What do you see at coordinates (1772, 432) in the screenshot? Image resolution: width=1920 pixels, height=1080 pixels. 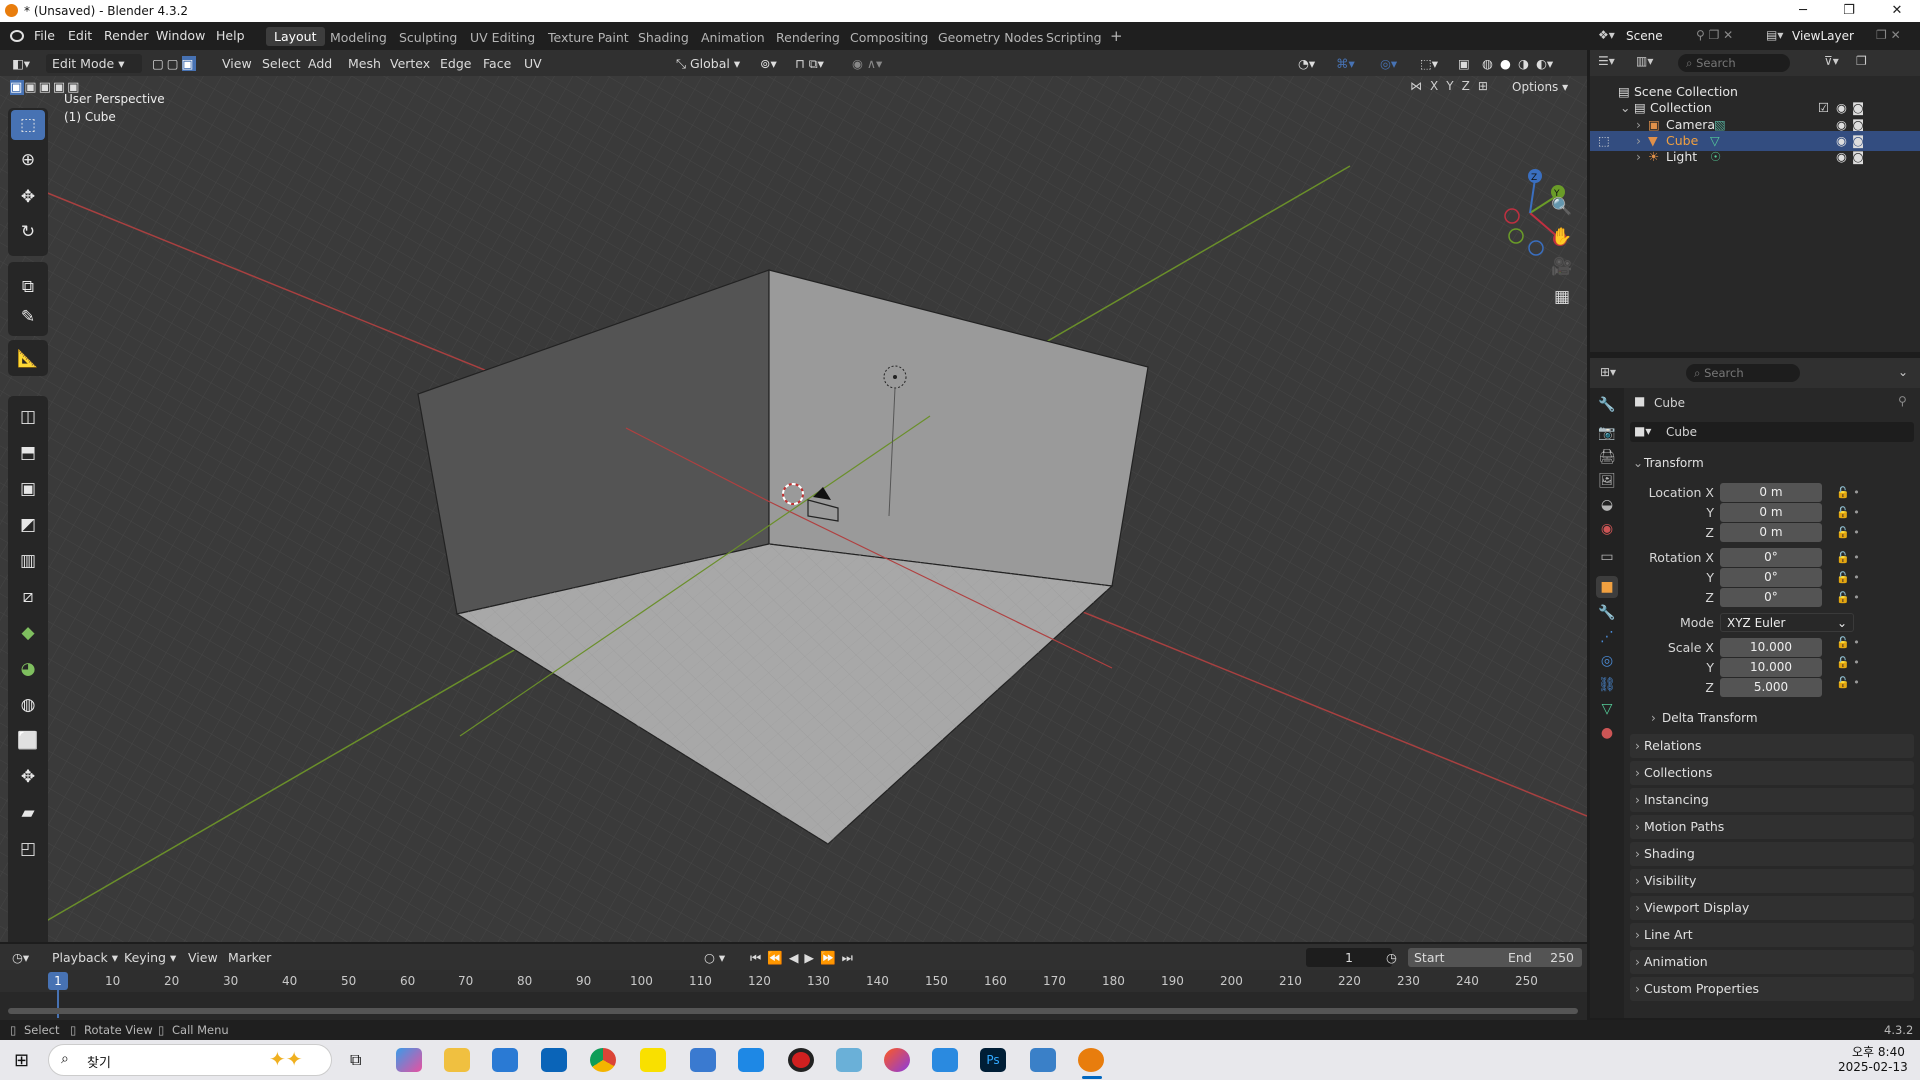 I see `object-datablock: ■▾ Cube` at bounding box center [1772, 432].